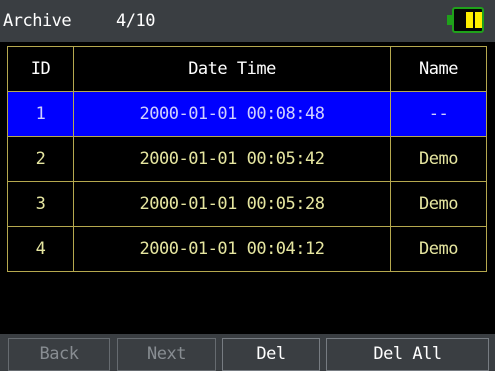 The width and height of the screenshot is (495, 371). What do you see at coordinates (247, 21) in the screenshot?
I see `title-bar: Archive 4/10` at bounding box center [247, 21].